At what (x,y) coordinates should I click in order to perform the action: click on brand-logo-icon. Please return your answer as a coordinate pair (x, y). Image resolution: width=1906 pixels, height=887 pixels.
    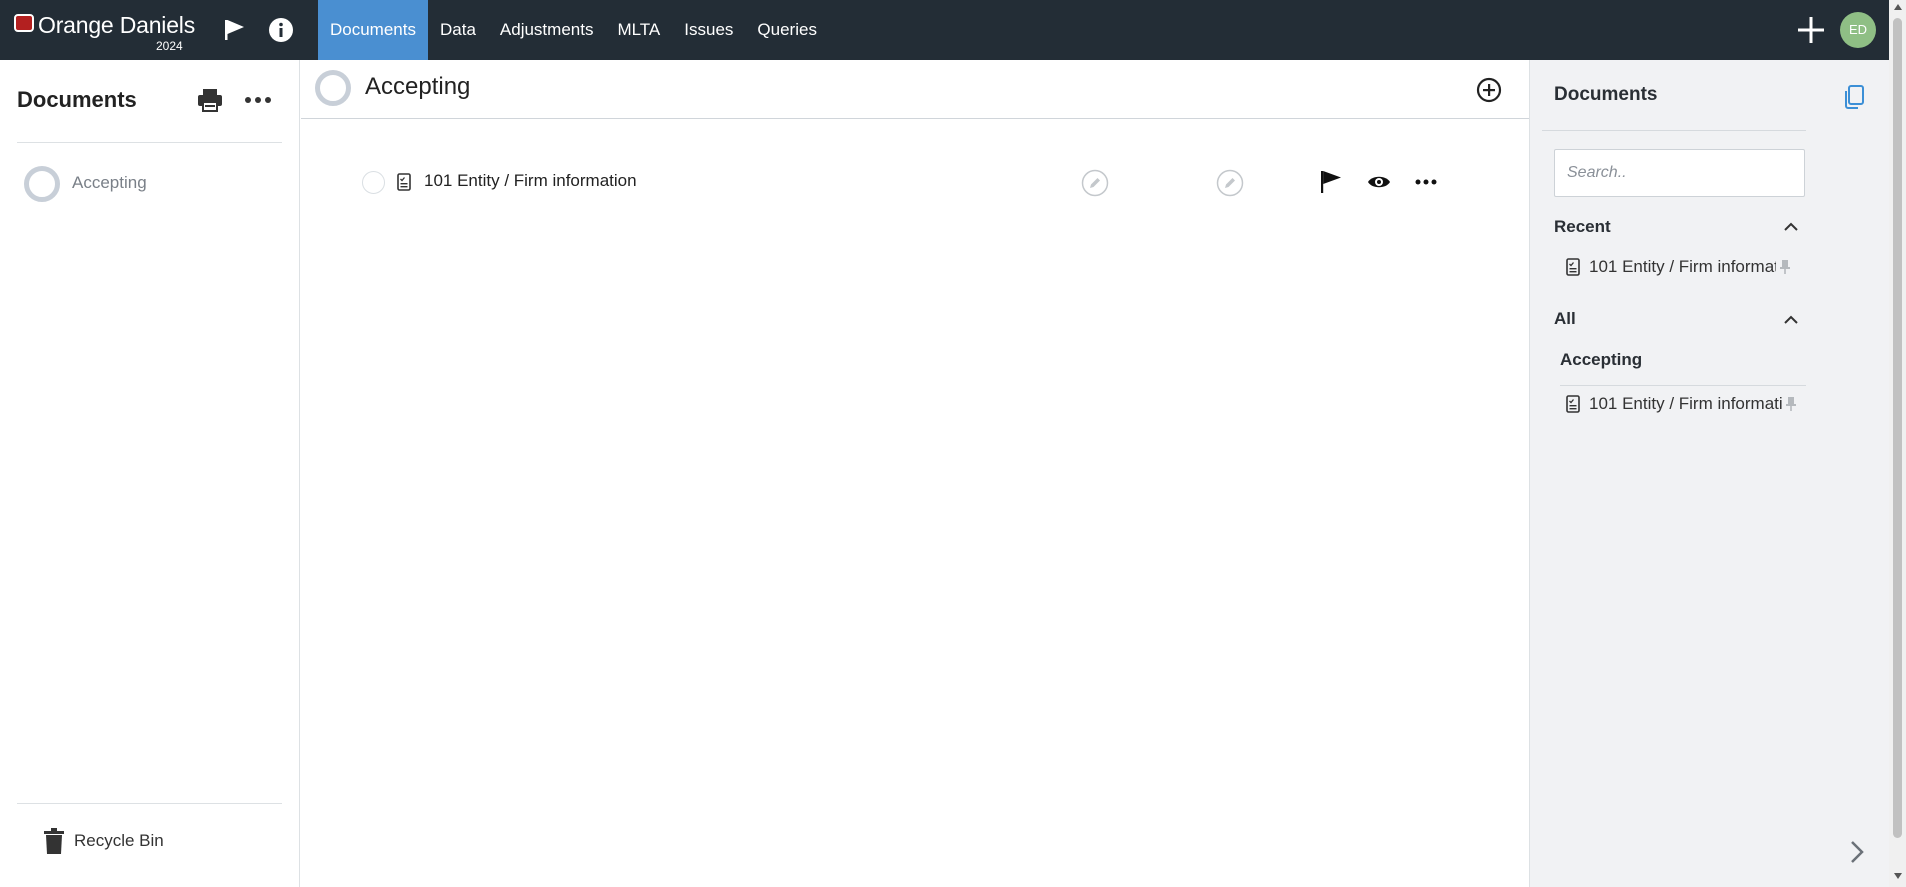
    Looking at the image, I should click on (24, 23).